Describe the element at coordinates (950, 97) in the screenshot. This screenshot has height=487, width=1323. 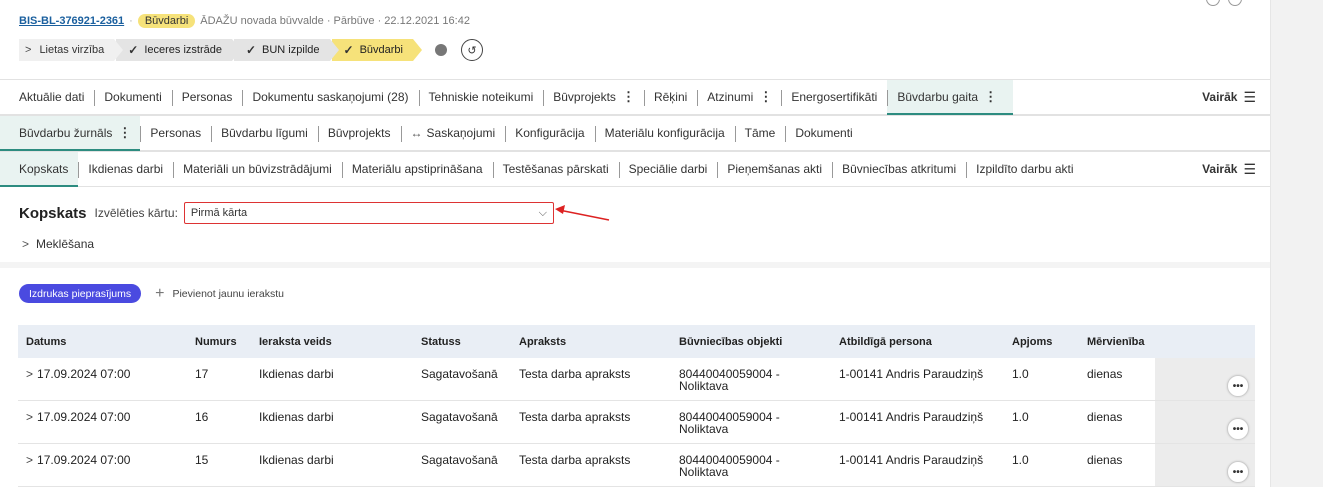
I see `tab-buvdarbu-gaita: Būvdarbu gaita ⋮` at that location.